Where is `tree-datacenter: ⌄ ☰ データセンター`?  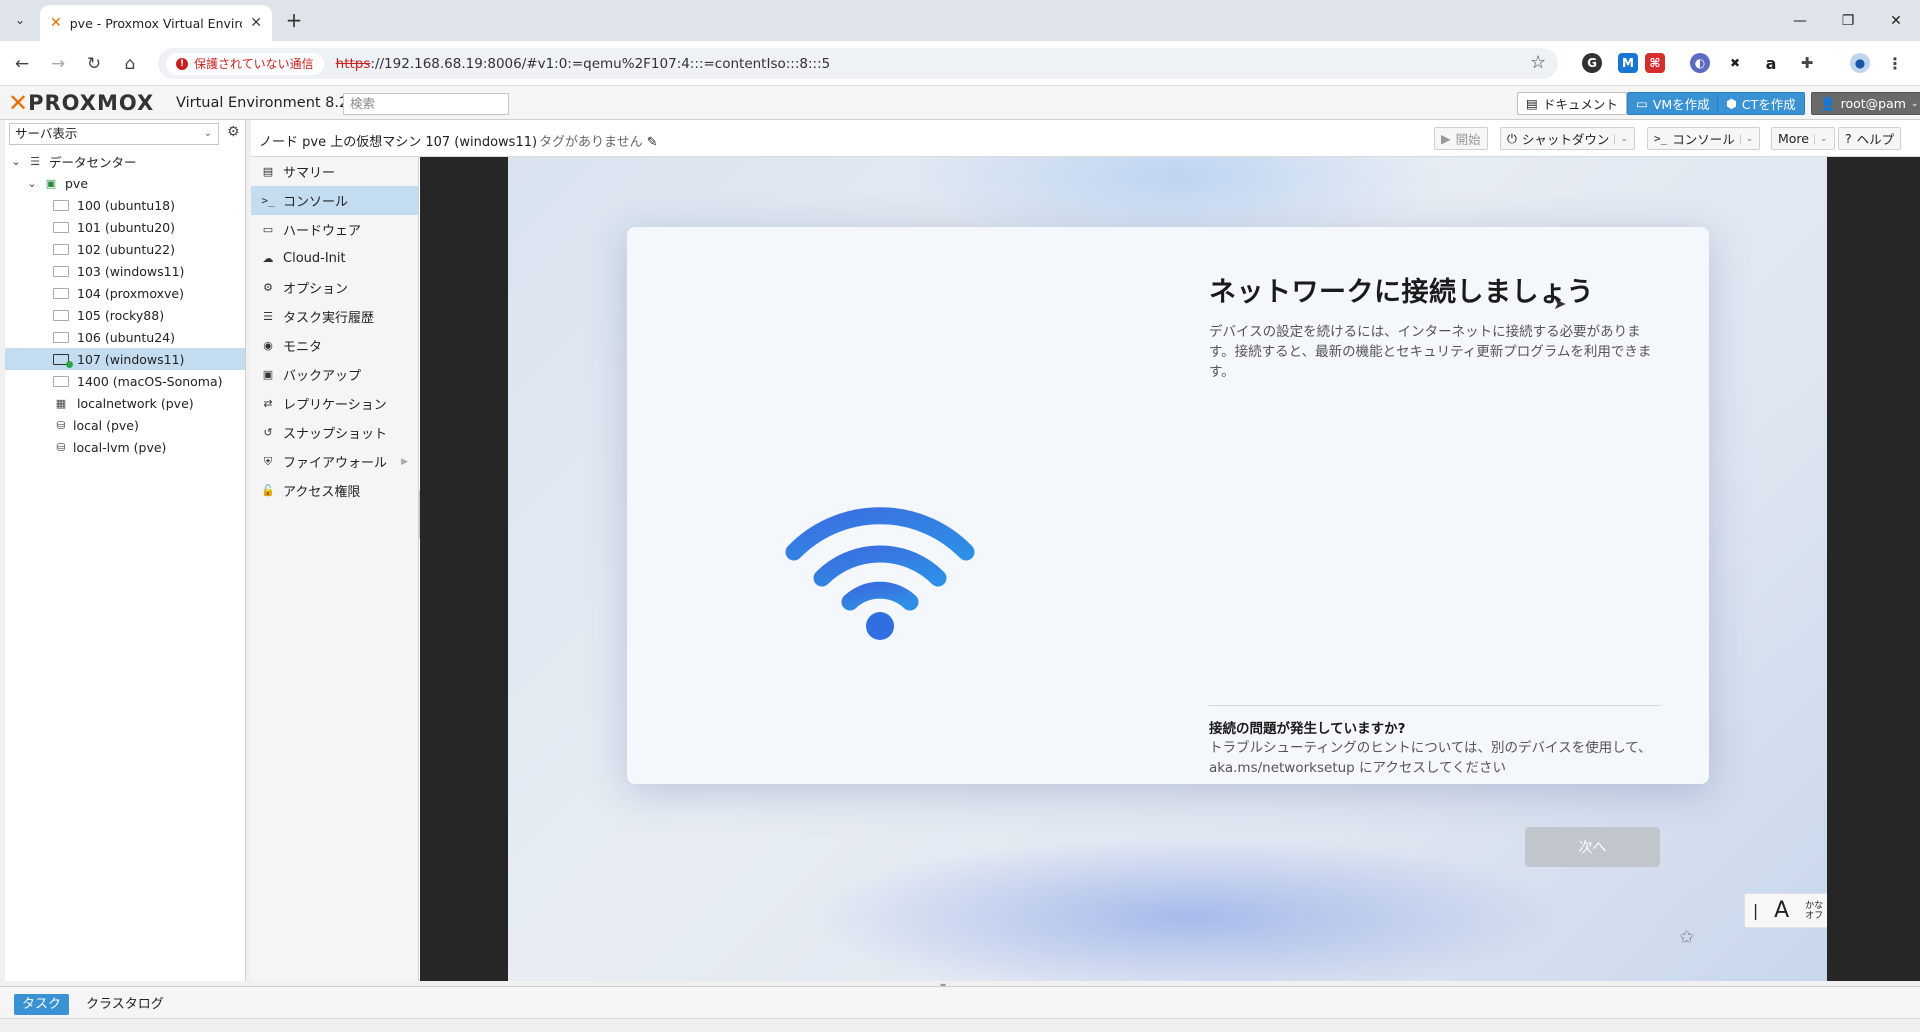
tree-datacenter: ⌄ ☰ データセンター is located at coordinates (125, 161).